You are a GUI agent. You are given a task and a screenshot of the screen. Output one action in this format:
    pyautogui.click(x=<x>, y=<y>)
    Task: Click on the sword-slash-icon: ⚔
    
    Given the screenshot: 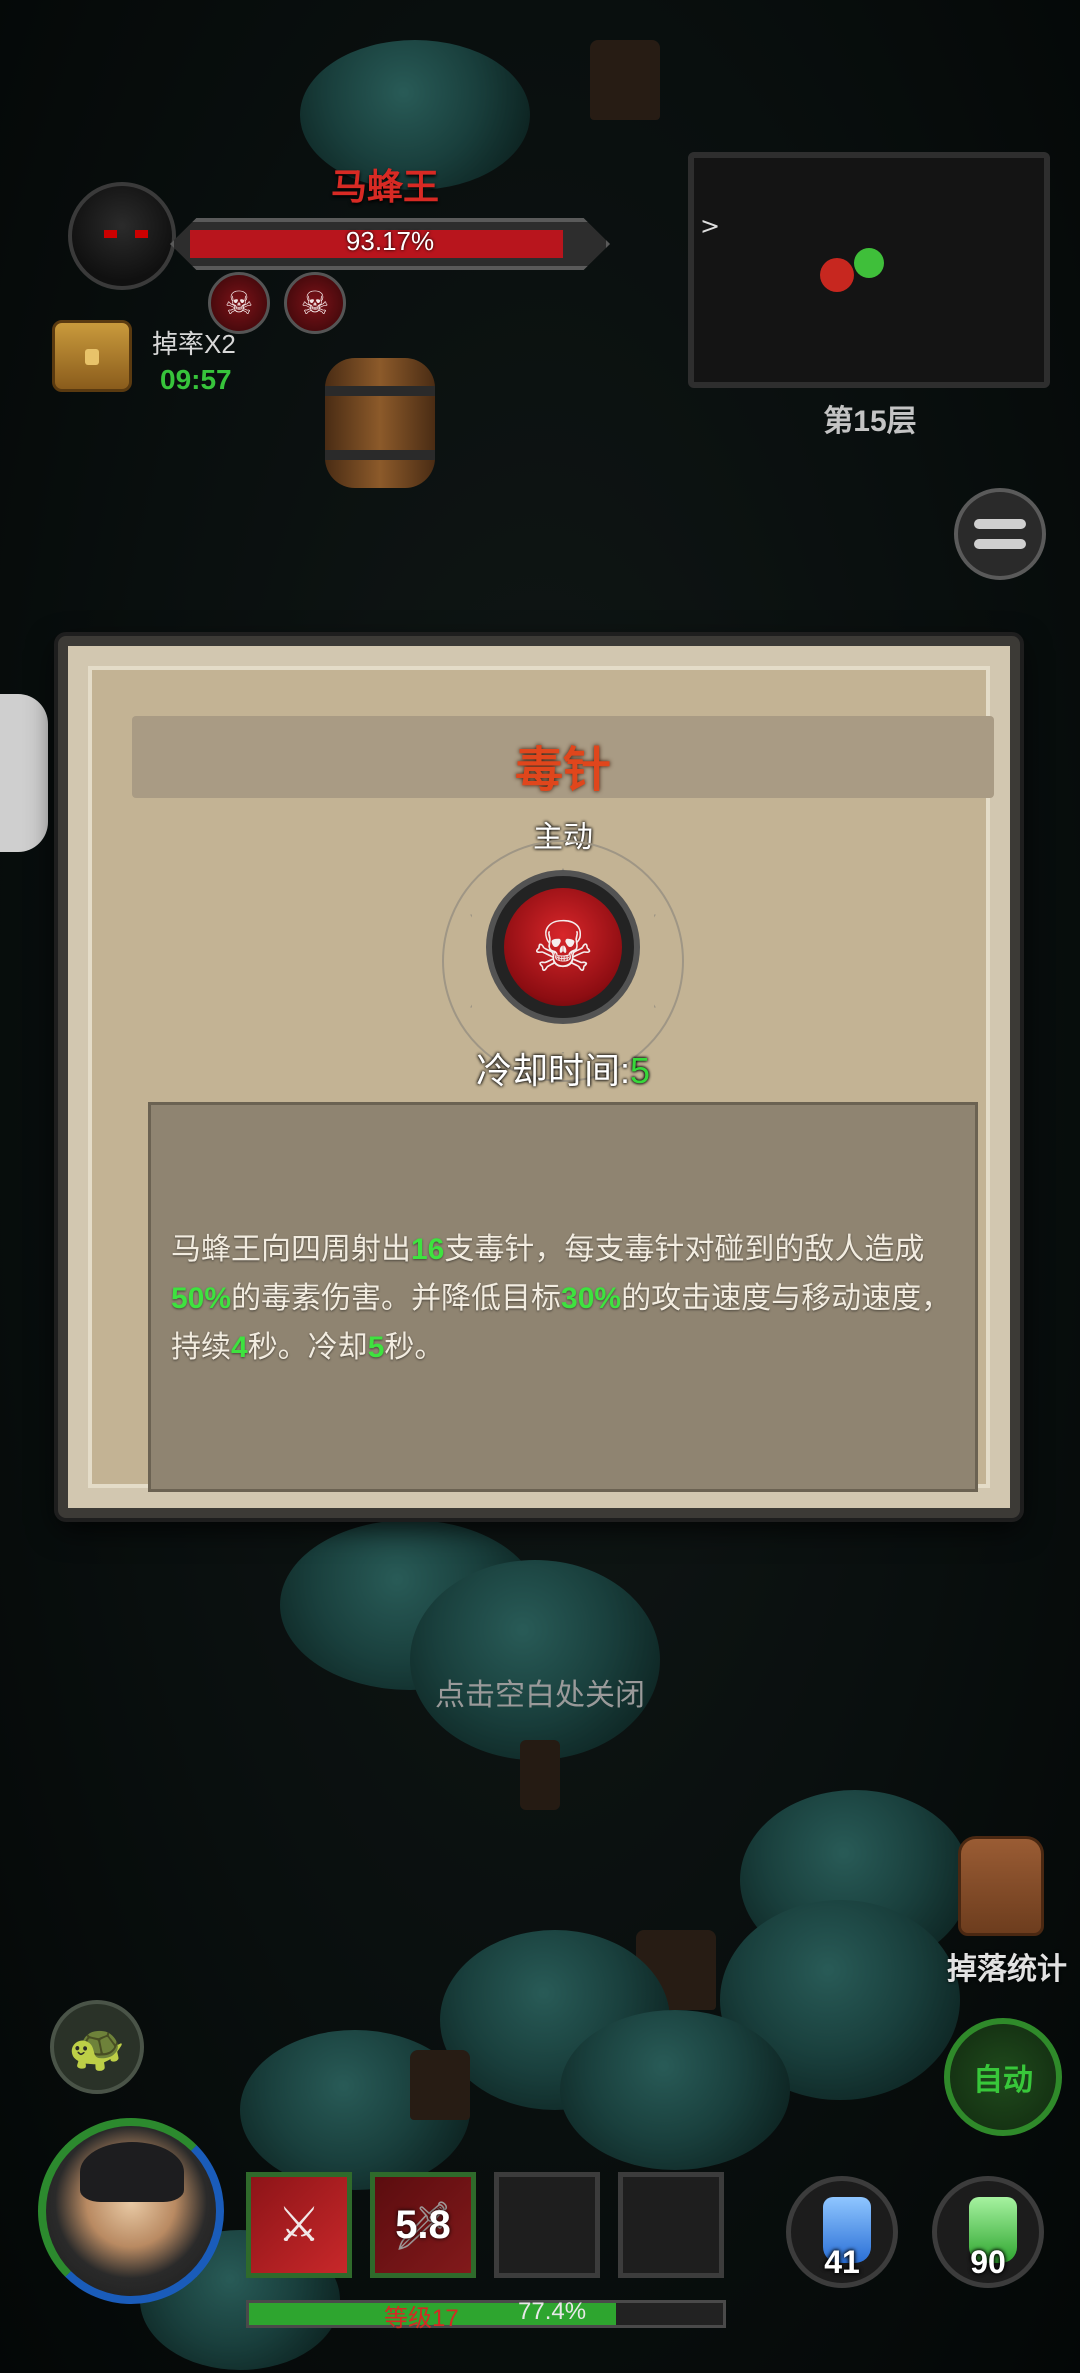 What is the action you would take?
    pyautogui.click(x=299, y=2225)
    